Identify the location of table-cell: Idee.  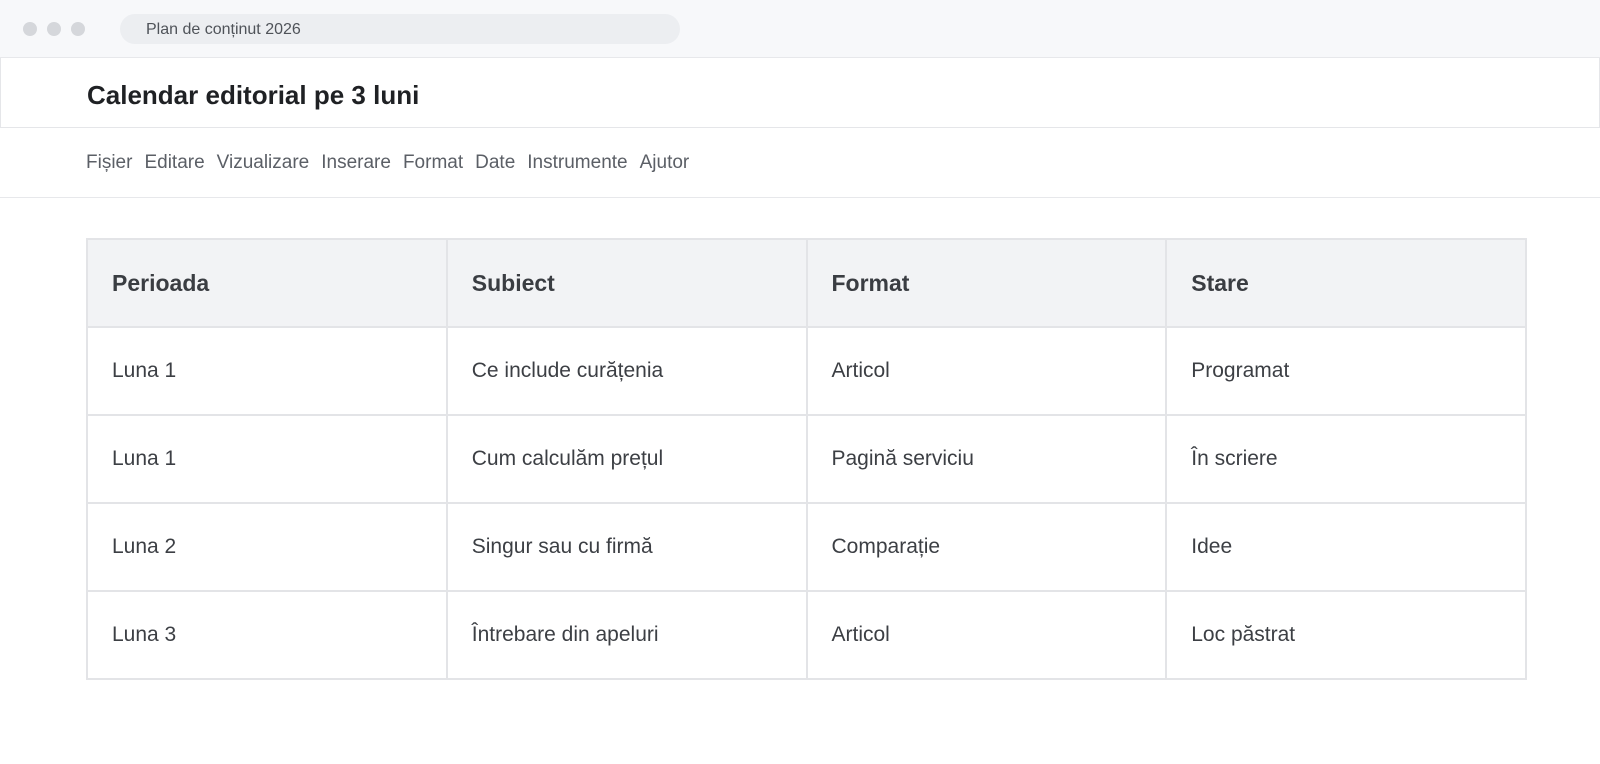
(1346, 547).